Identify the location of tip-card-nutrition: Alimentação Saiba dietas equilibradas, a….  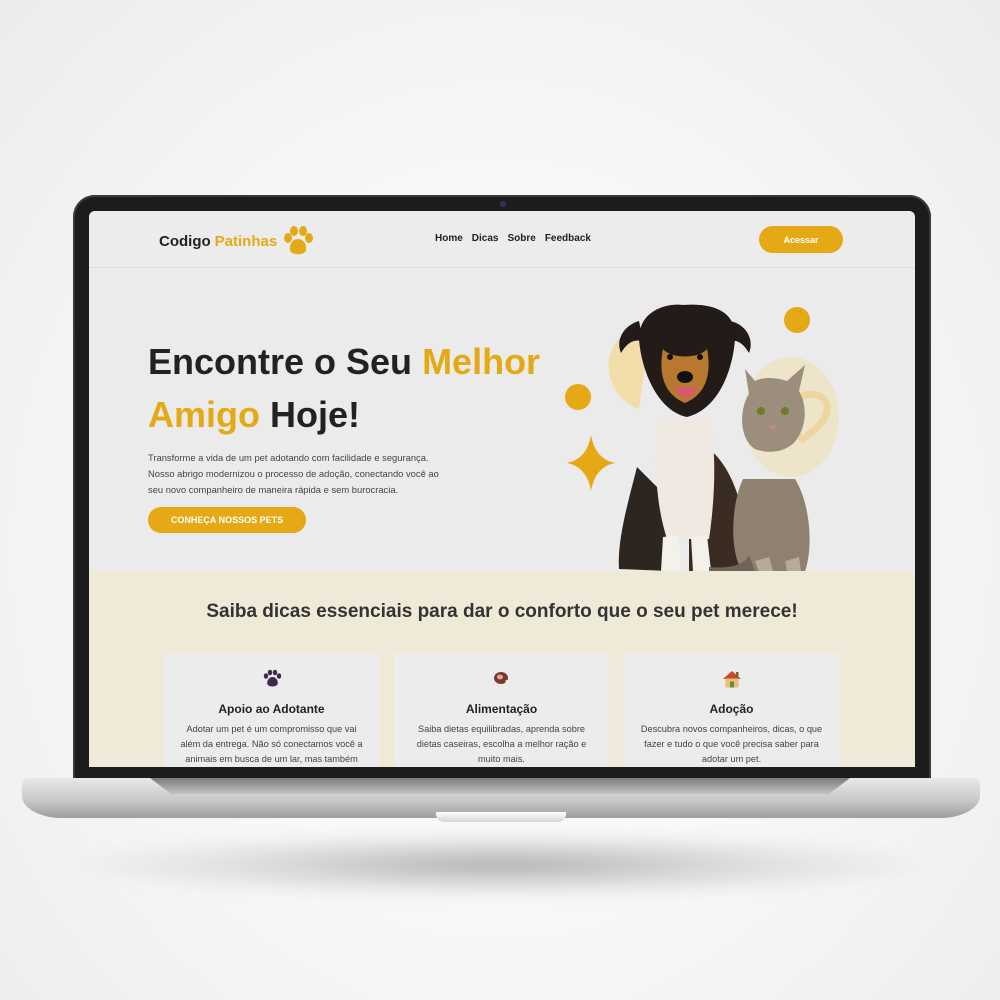
(501, 710).